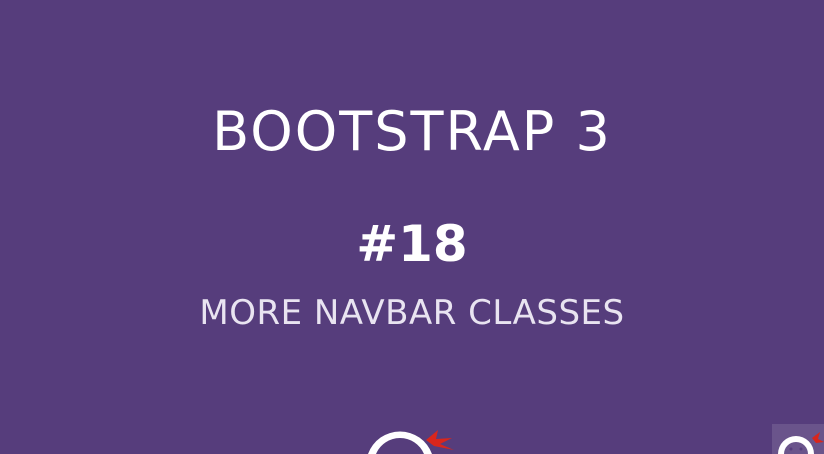  What do you see at coordinates (801, 443) in the screenshot?
I see `ninja-mascot-icon` at bounding box center [801, 443].